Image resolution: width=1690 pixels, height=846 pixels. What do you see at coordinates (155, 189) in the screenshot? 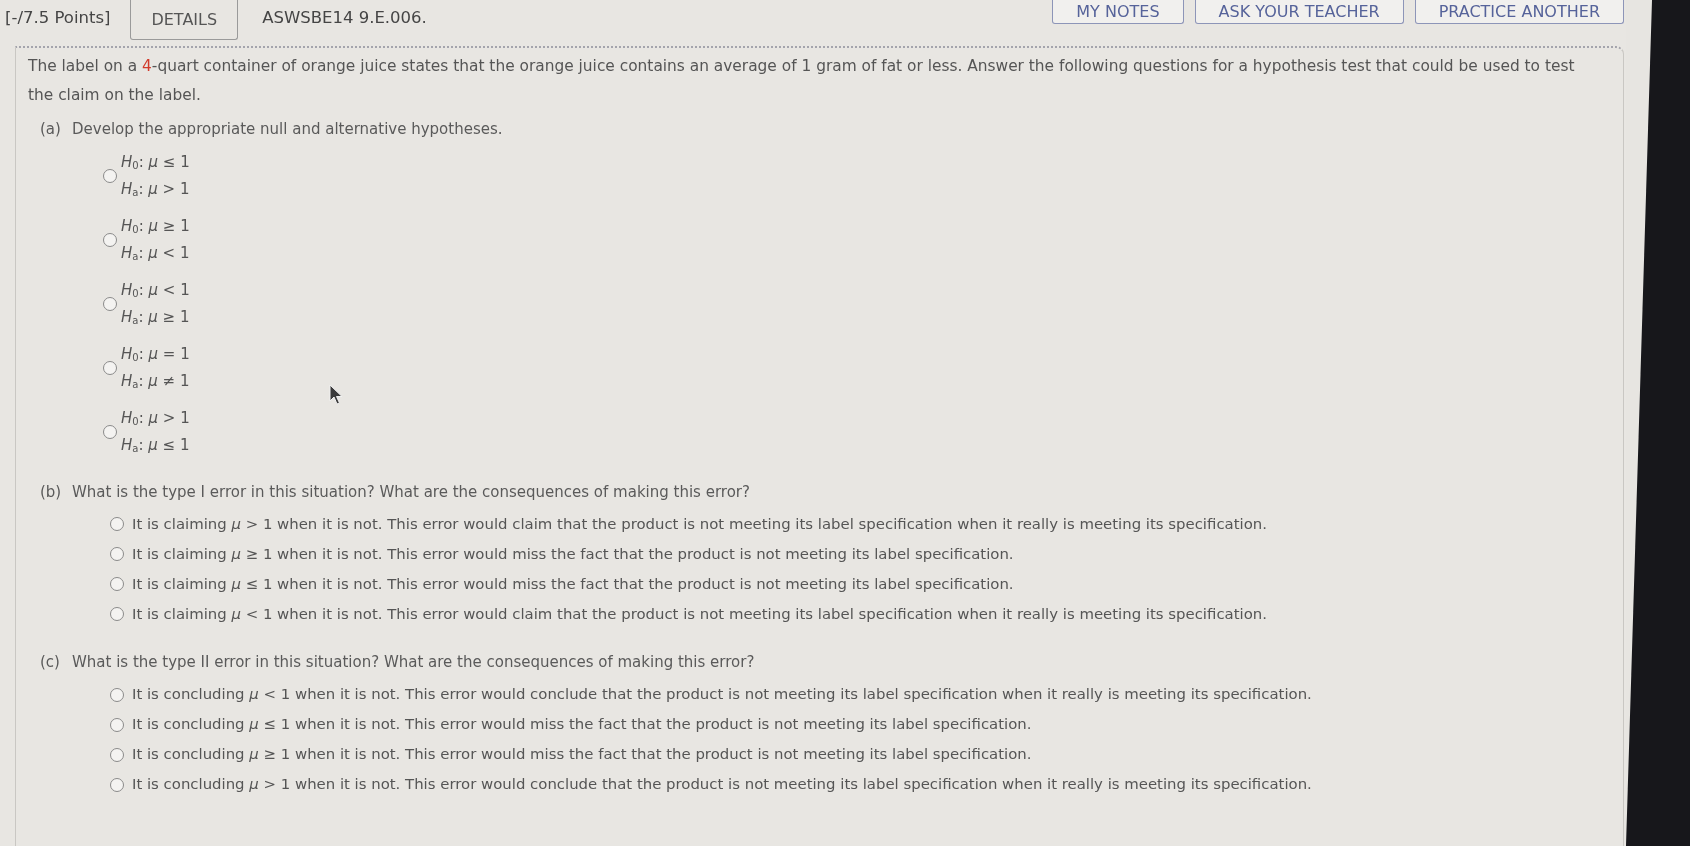
I see `alternative-hypothesis: H$_{a}$: μ > 1` at bounding box center [155, 189].